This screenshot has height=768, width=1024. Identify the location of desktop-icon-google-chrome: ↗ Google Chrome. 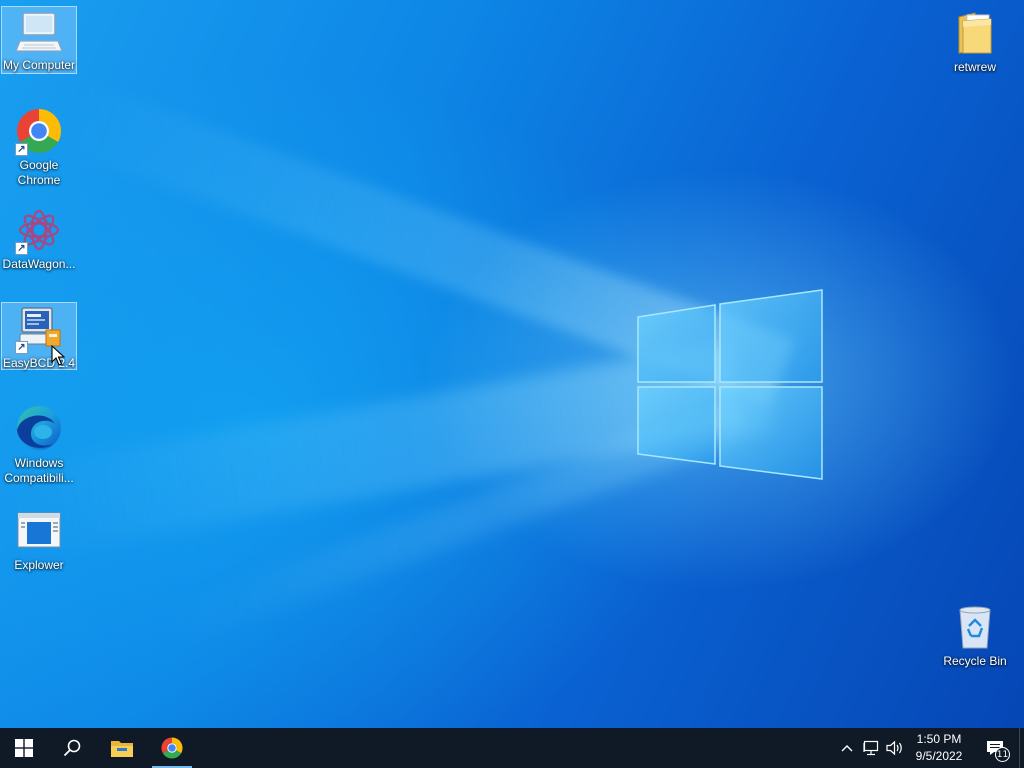
(39, 146).